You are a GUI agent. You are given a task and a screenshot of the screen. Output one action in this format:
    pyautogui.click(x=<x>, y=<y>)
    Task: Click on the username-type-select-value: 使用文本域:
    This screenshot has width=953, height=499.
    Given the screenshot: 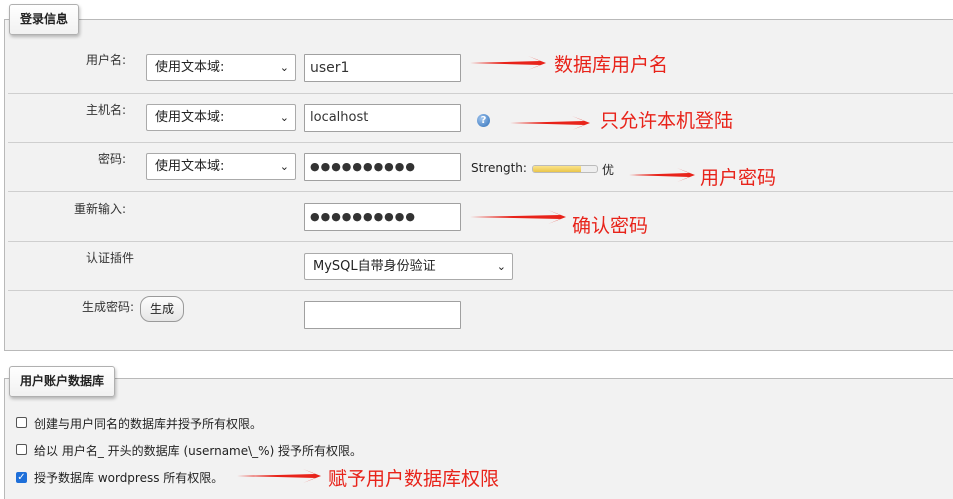 What is the action you would take?
    pyautogui.click(x=190, y=67)
    